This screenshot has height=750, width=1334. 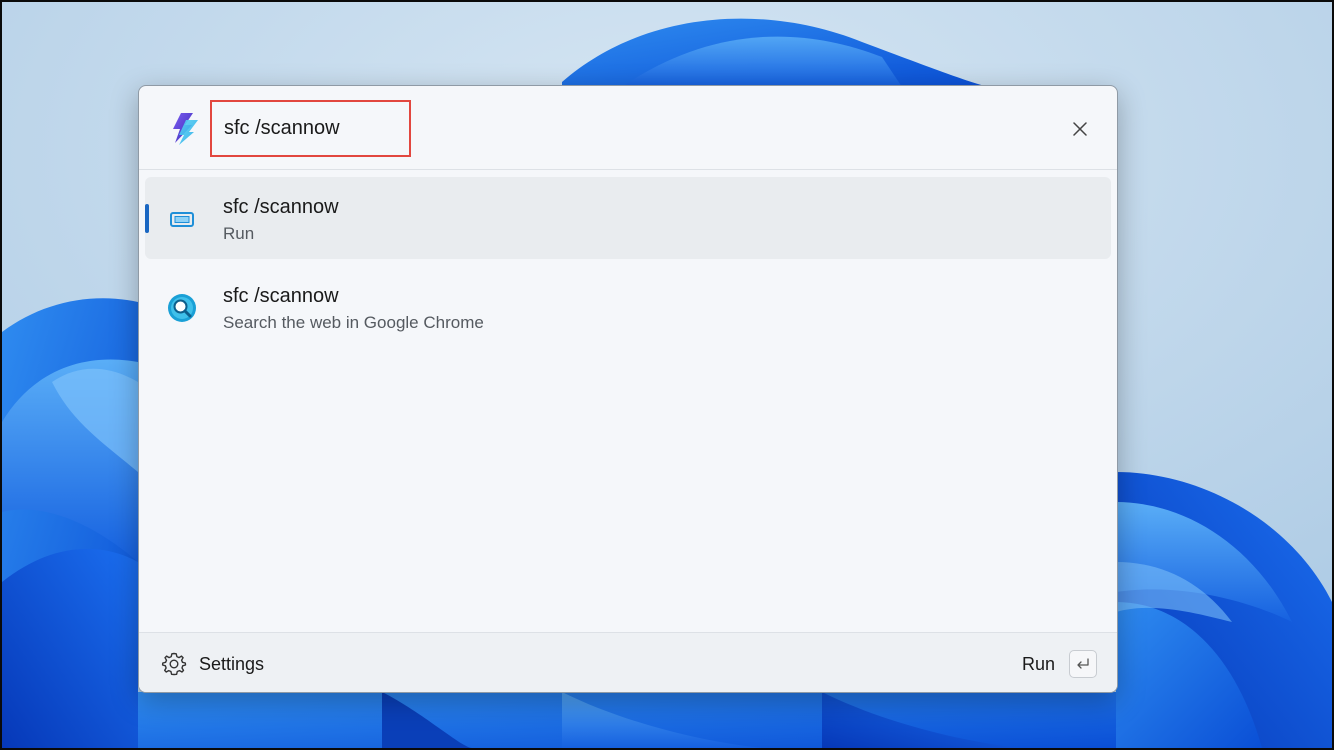 I want to click on settings-button: Settings, so click(x=212, y=664).